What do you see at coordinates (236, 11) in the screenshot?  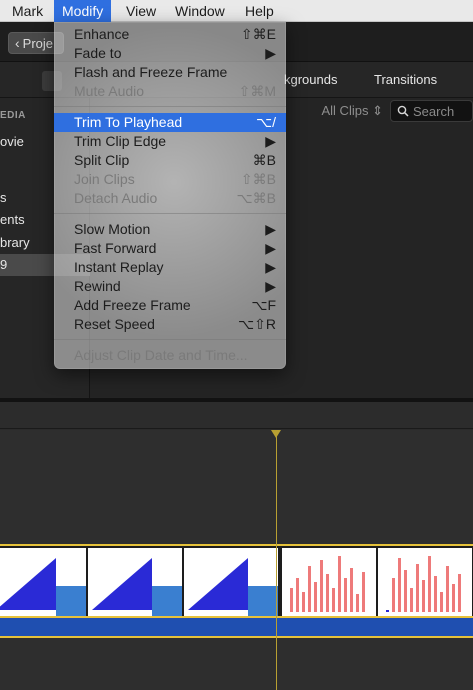 I see `menu-bar: Mark Modify View Window Help` at bounding box center [236, 11].